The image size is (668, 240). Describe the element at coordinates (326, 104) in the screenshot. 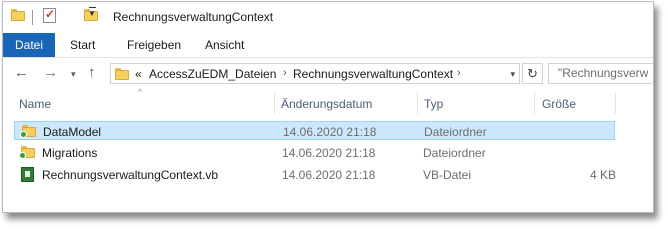

I see `column-date: Änderungsdatum` at that location.